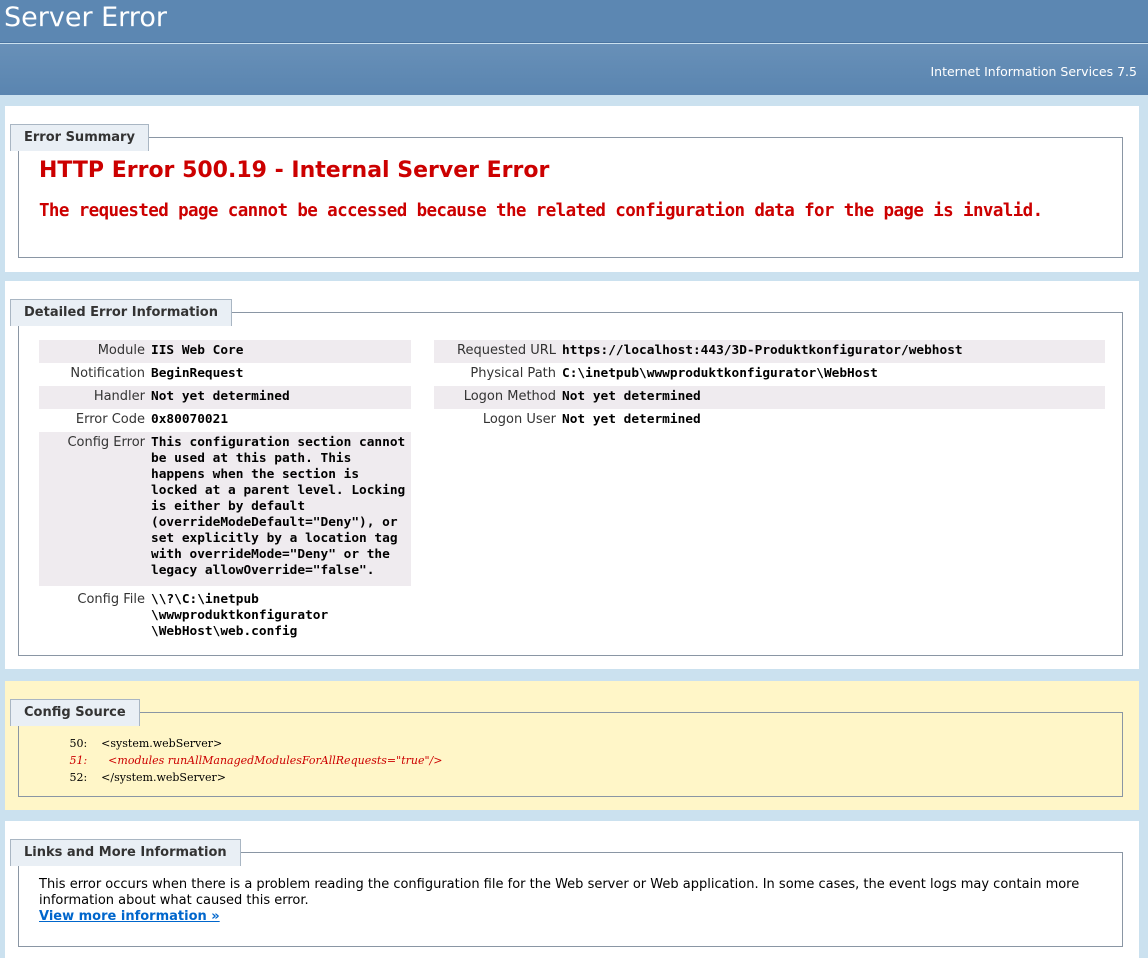  Describe the element at coordinates (142, 777) in the screenshot. I see `code-line: 52: </system.webServer>` at that location.